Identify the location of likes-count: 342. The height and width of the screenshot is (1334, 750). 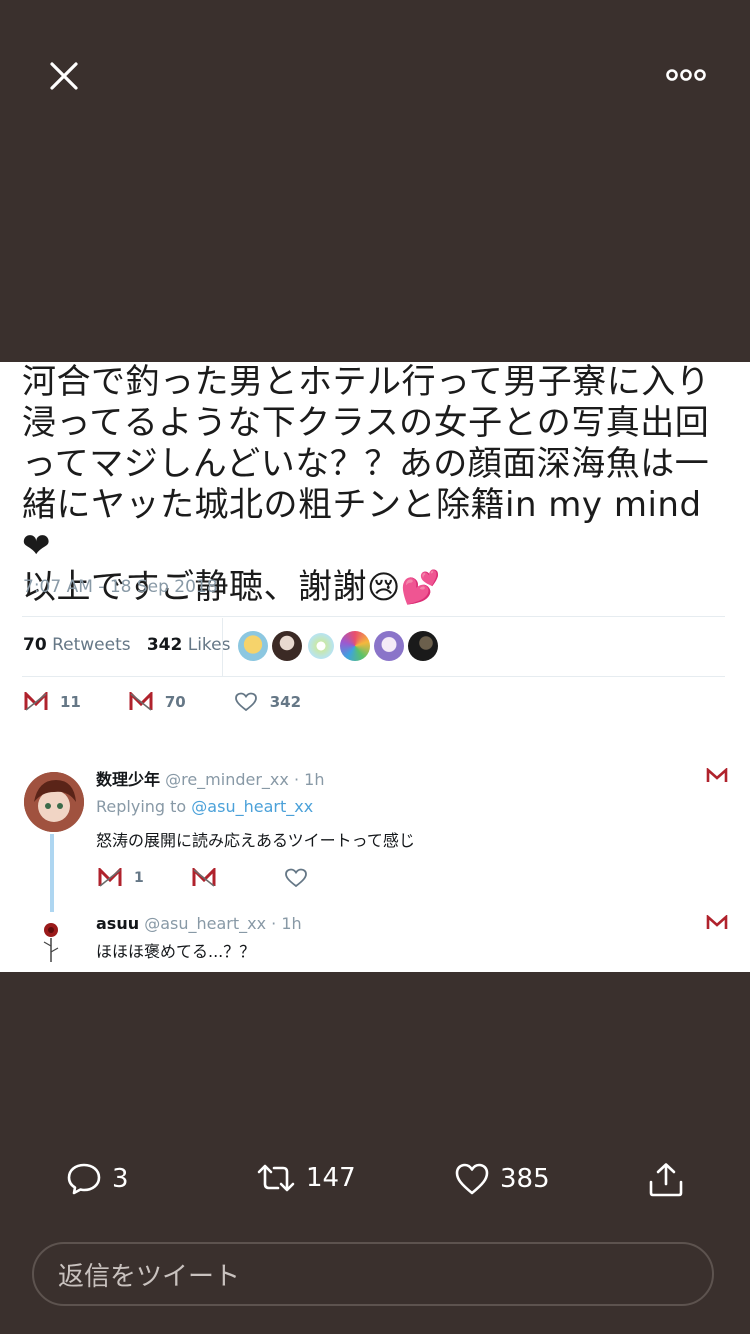
(164, 645).